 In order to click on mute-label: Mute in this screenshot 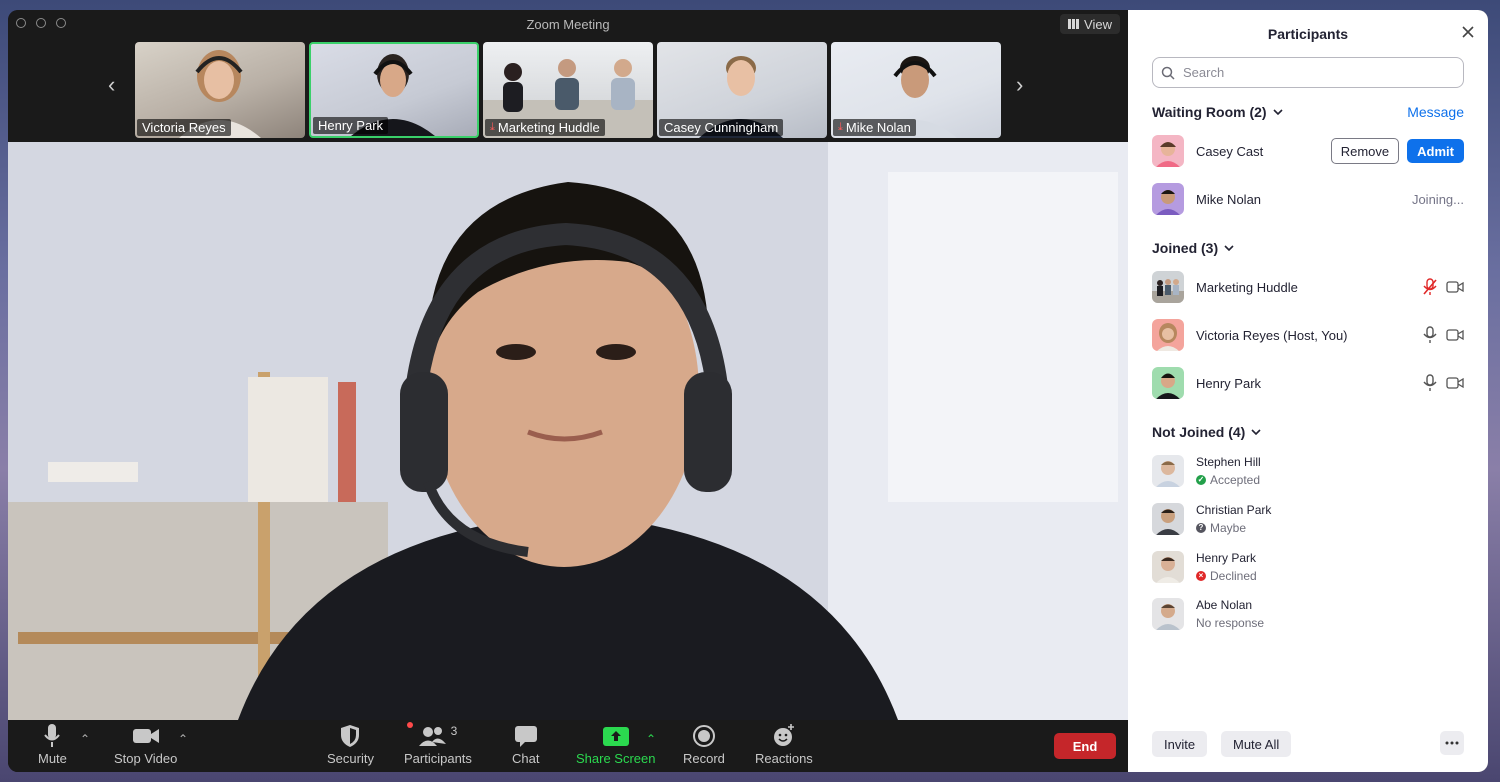, I will do `click(52, 758)`.